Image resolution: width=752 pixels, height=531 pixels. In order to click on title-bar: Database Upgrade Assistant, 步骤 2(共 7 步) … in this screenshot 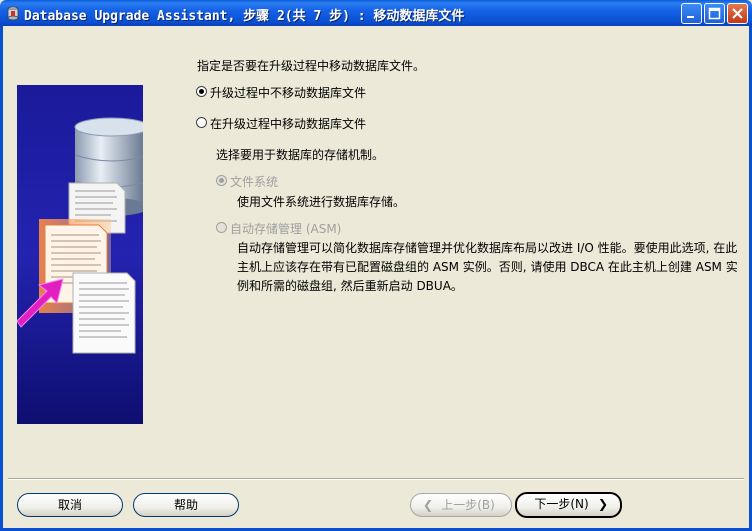, I will do `click(376, 13)`.